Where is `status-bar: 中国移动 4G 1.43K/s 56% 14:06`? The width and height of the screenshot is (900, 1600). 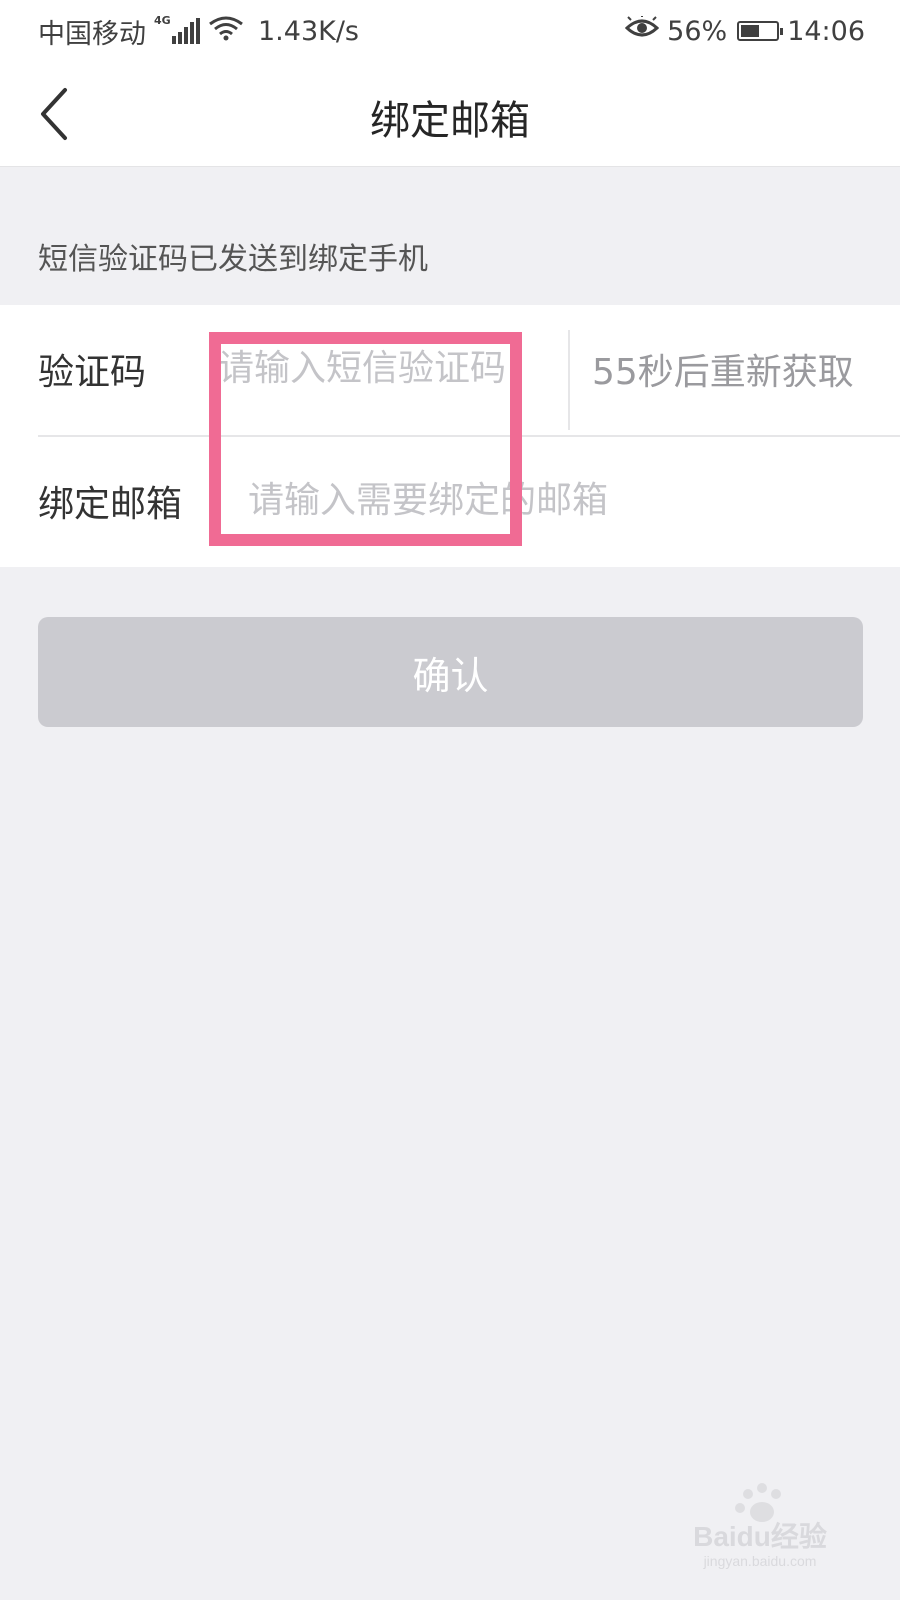
status-bar: 中国移动 4G 1.43K/s 56% 14:06 is located at coordinates (450, 31).